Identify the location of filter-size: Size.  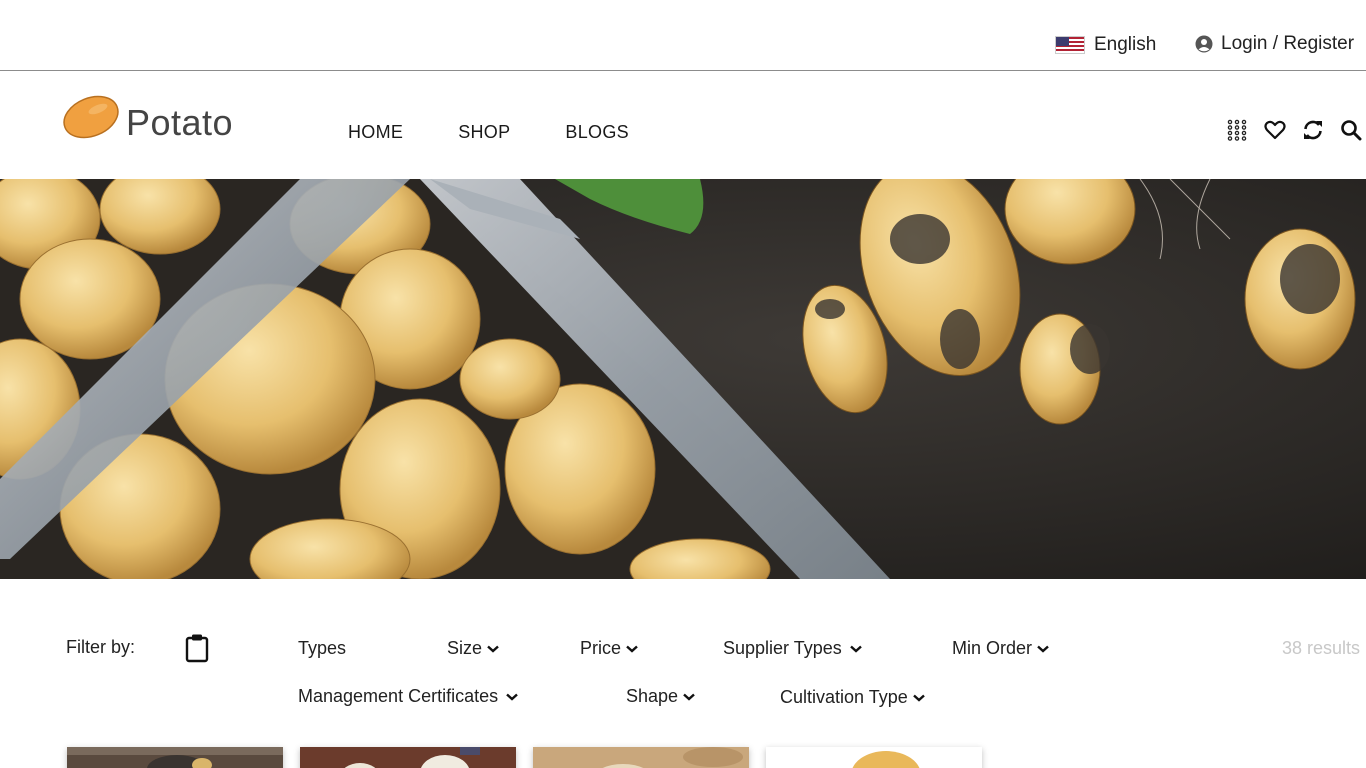
(473, 648).